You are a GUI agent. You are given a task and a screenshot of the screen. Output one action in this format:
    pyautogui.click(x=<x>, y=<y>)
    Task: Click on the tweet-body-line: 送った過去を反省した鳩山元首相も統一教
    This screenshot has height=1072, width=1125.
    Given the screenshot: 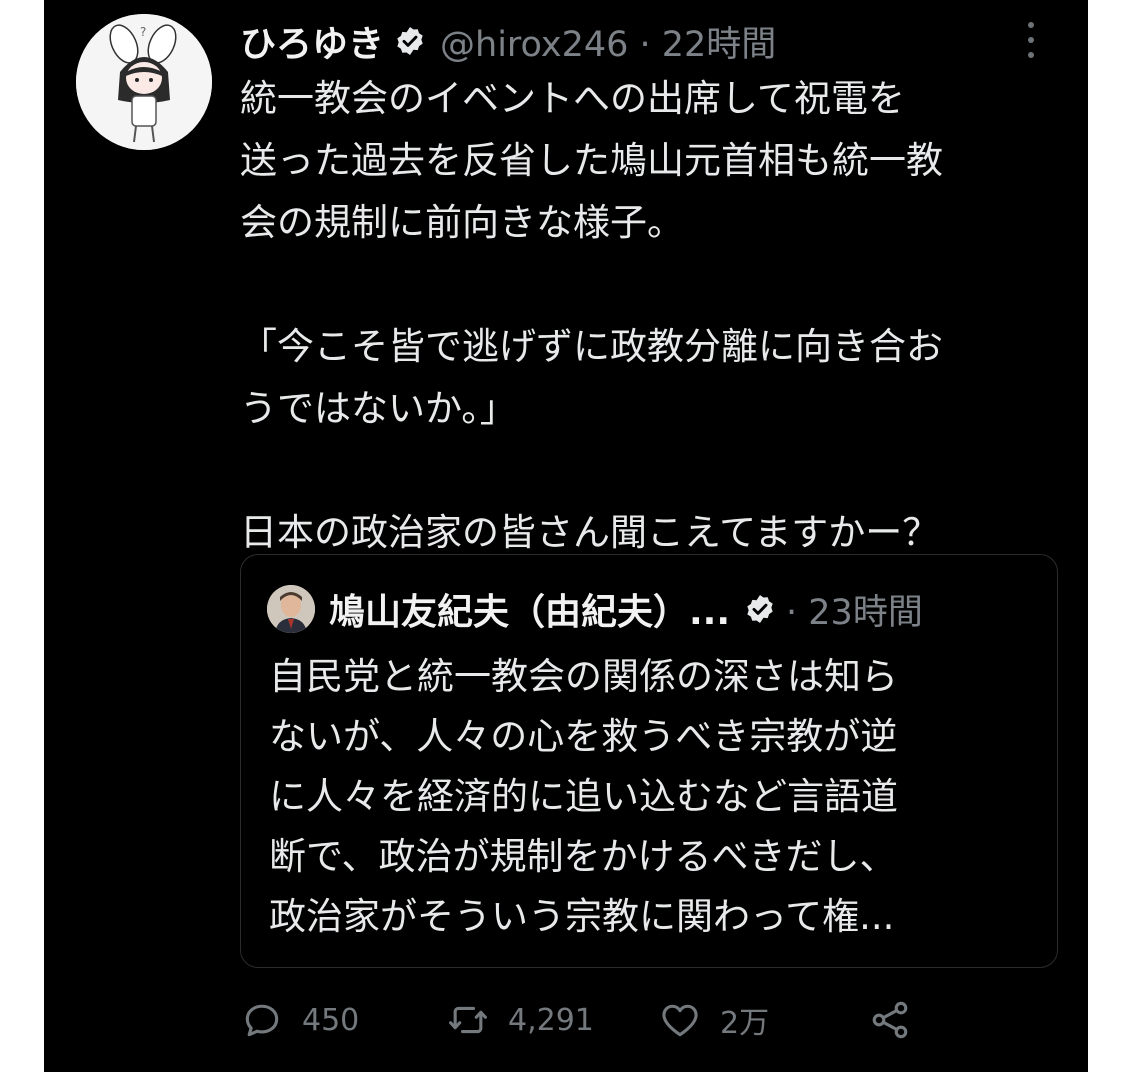 What is the action you would take?
    pyautogui.click(x=591, y=160)
    